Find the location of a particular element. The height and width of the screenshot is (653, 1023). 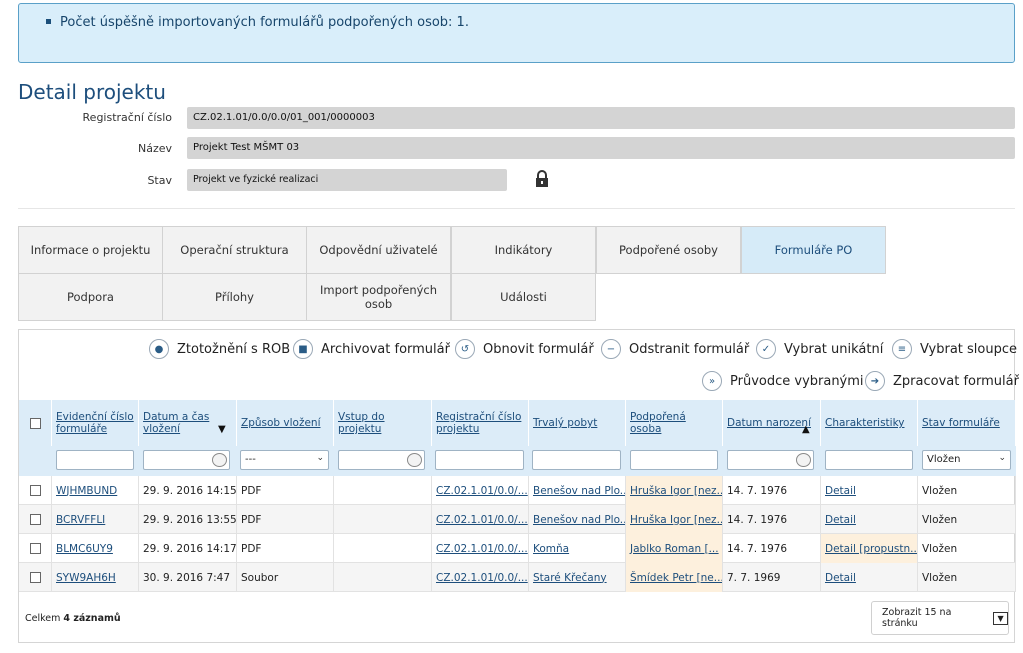

archive-form-button: ■ Archivovat formulář is located at coordinates (371, 349).